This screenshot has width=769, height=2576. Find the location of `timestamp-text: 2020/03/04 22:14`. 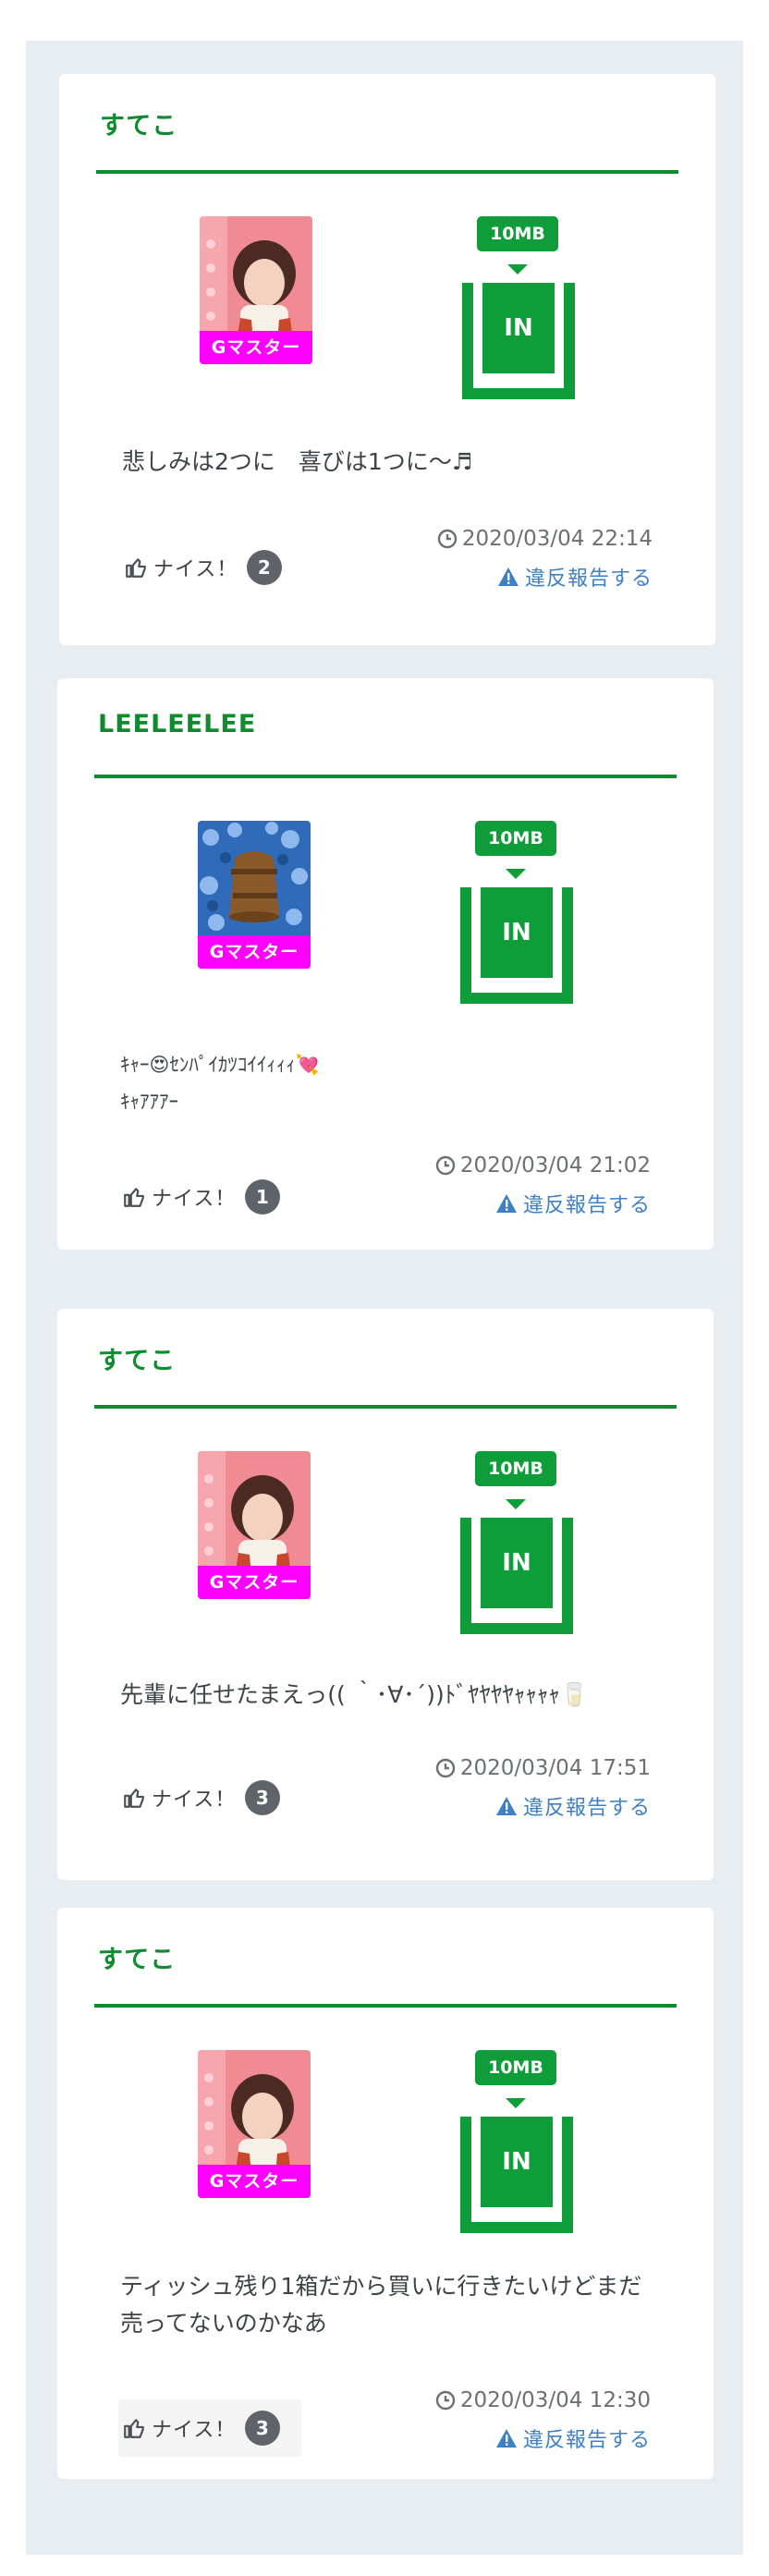

timestamp-text: 2020/03/04 22:14 is located at coordinates (557, 539).